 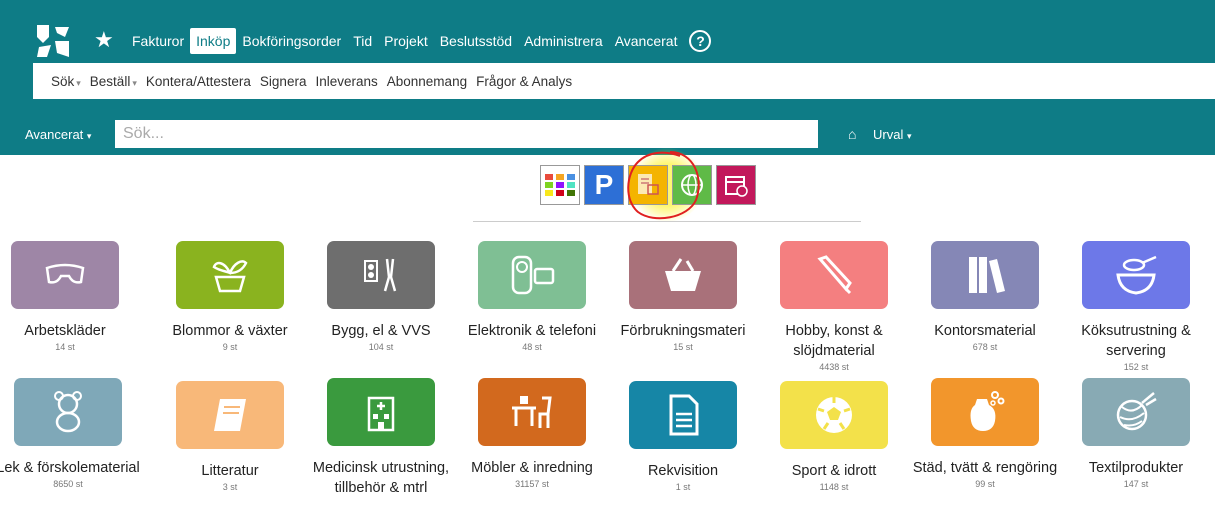 I want to click on category-sport-idrott: Sport & idrott 1148 st, so click(x=834, y=436).